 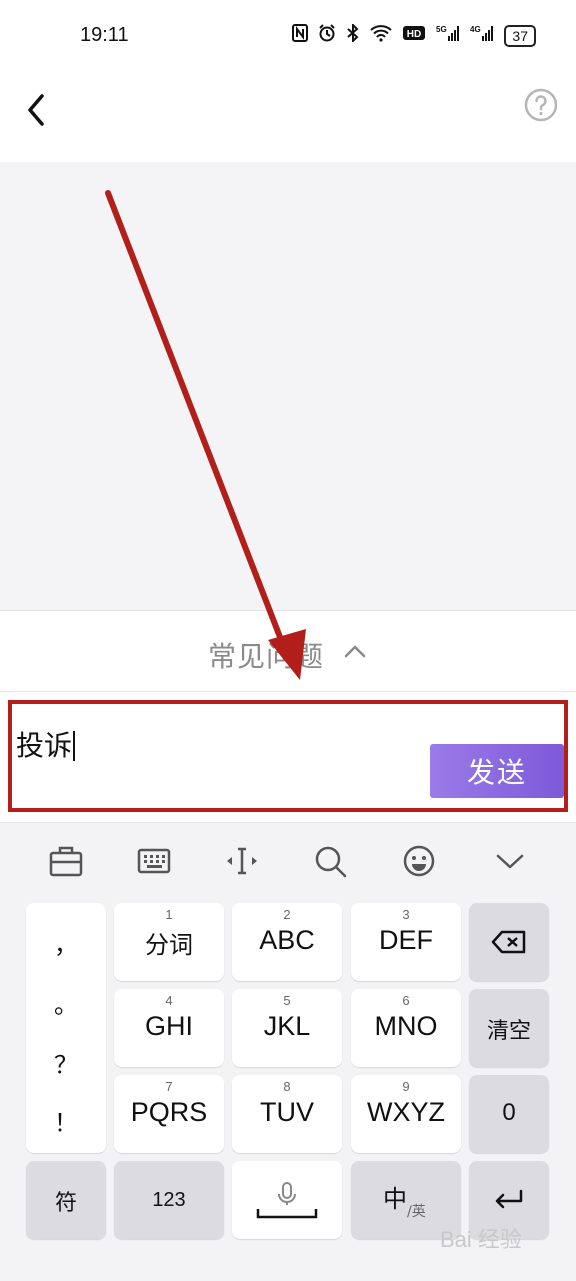 What do you see at coordinates (66, 1120) in the screenshot?
I see `punct-exclamation: ！` at bounding box center [66, 1120].